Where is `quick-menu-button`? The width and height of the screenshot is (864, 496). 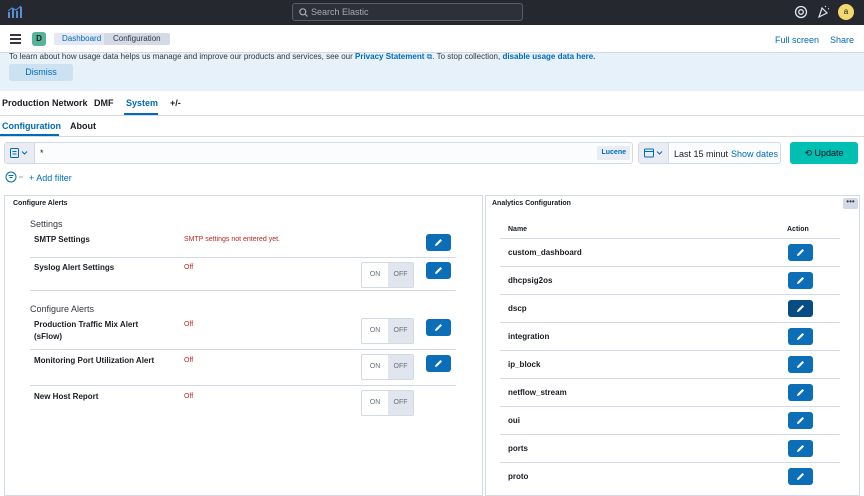 quick-menu-button is located at coordinates (654, 153).